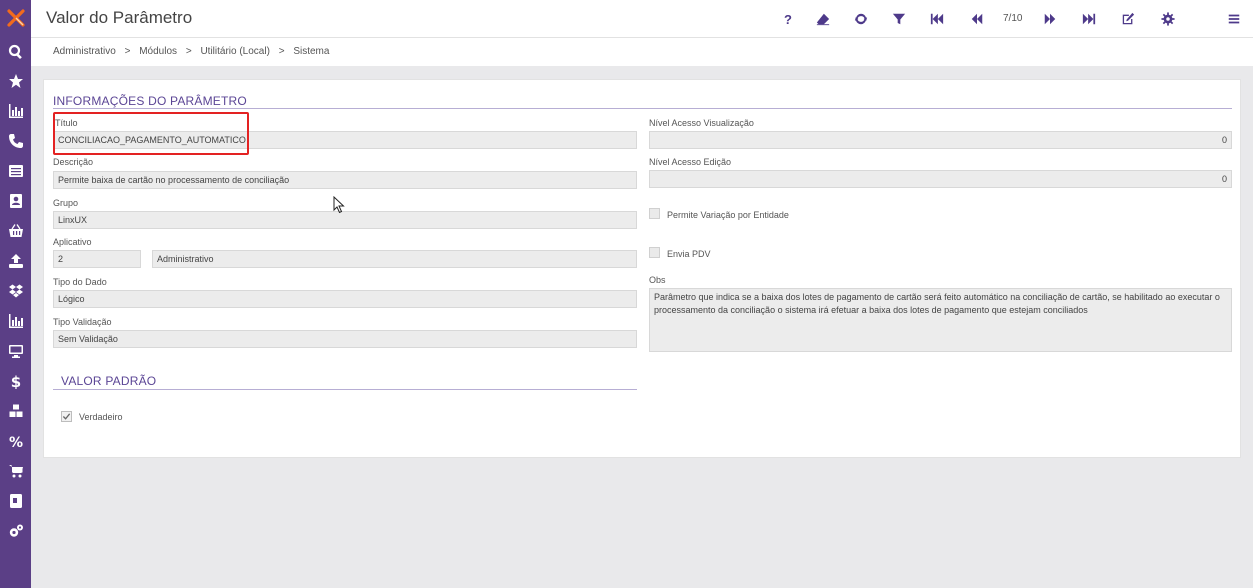 The height and width of the screenshot is (588, 1253). Describe the element at coordinates (15, 141) in the screenshot. I see `phone-icon` at that location.